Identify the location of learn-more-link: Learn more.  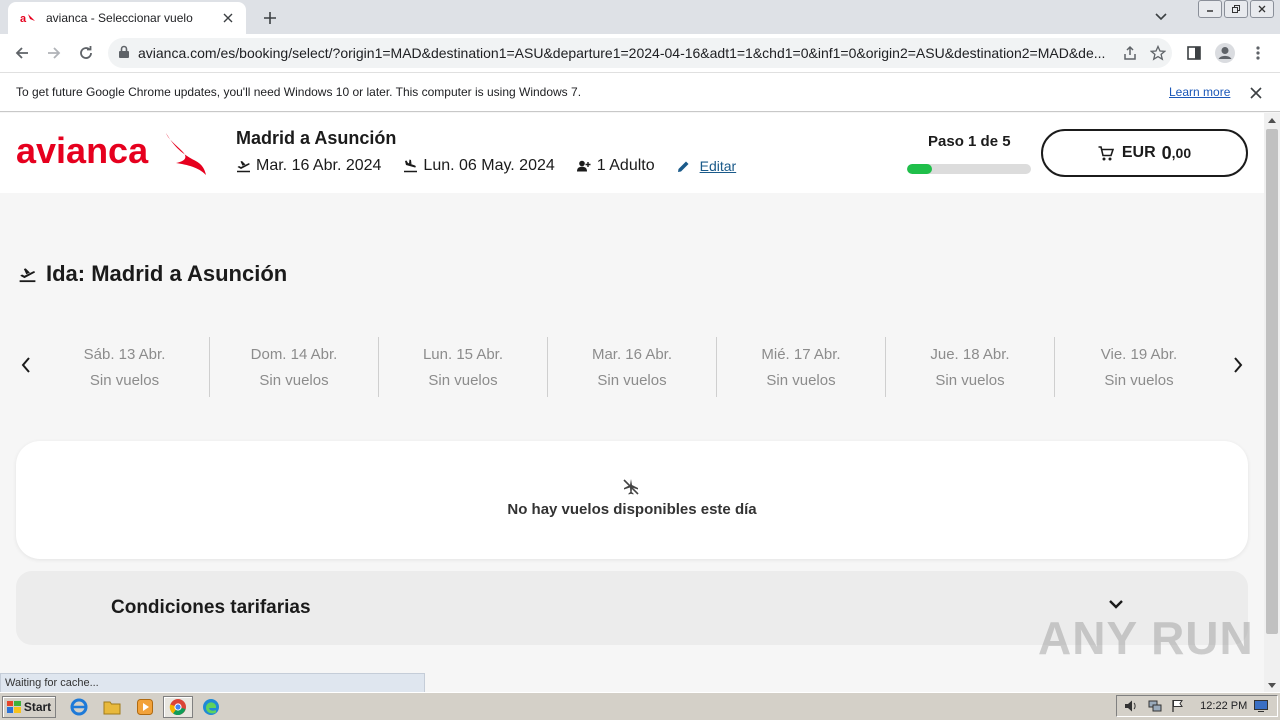
(1199, 92).